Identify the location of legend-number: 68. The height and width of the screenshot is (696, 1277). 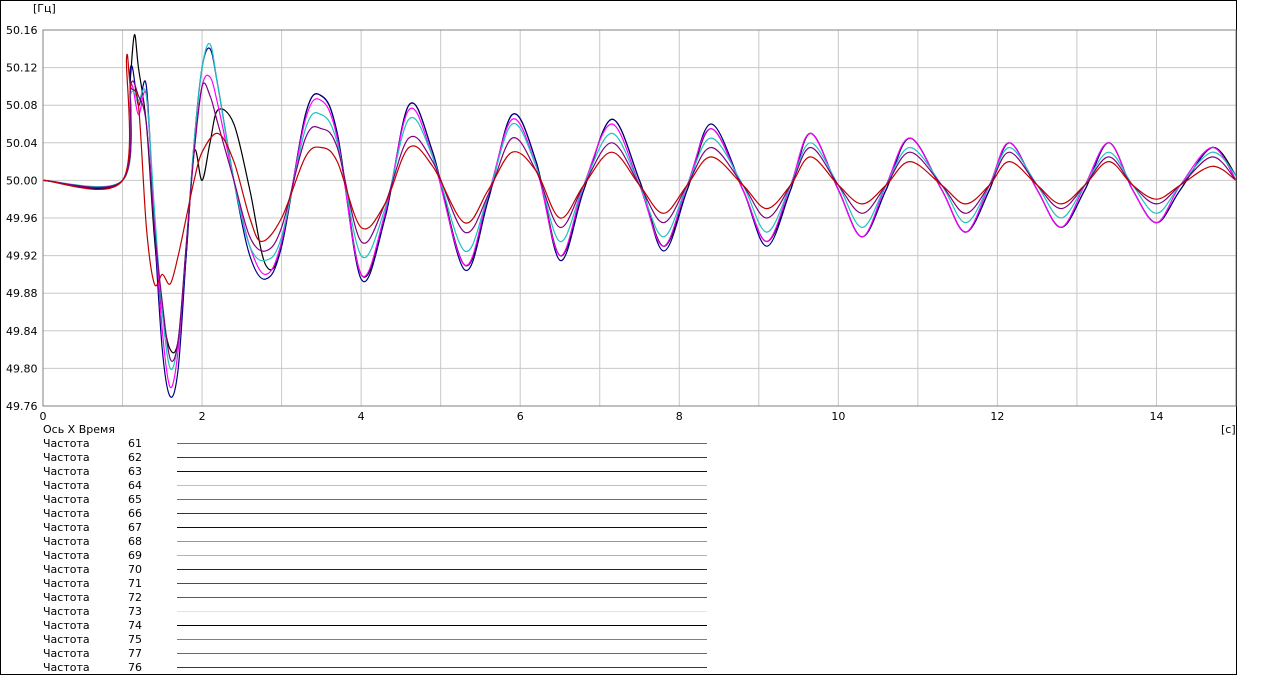
(135, 541).